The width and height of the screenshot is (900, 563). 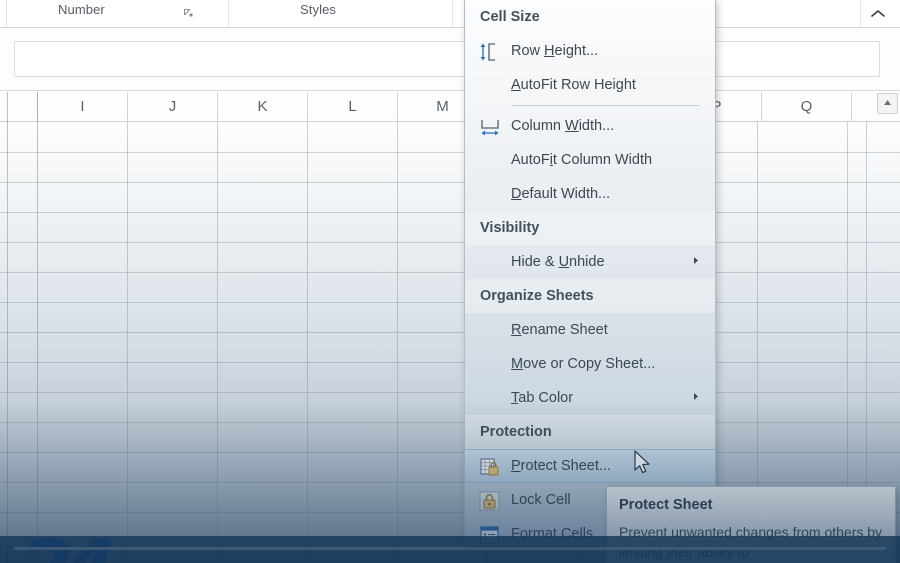 I want to click on menu-item-autofit-row-height: AutoFit Row Height, so click(x=590, y=85).